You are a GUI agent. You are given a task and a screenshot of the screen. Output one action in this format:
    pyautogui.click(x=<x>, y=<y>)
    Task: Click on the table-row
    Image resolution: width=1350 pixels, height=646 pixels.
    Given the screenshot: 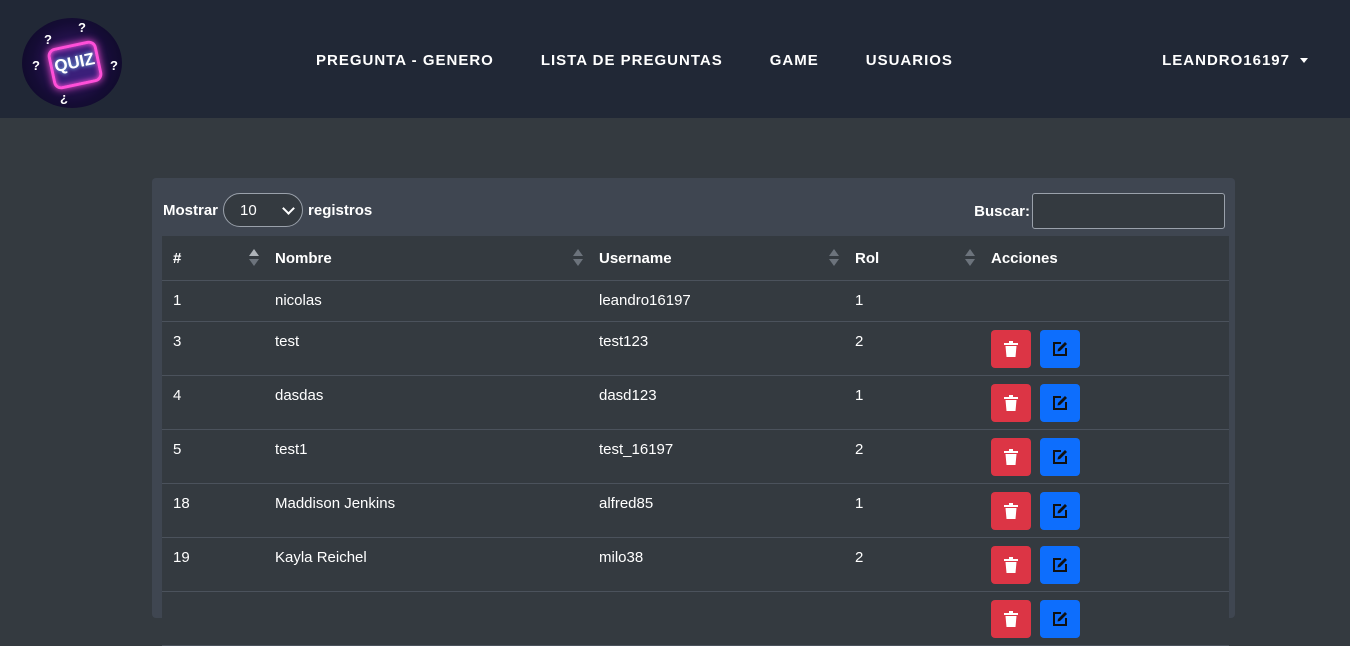 What is the action you would take?
    pyautogui.click(x=695, y=618)
    